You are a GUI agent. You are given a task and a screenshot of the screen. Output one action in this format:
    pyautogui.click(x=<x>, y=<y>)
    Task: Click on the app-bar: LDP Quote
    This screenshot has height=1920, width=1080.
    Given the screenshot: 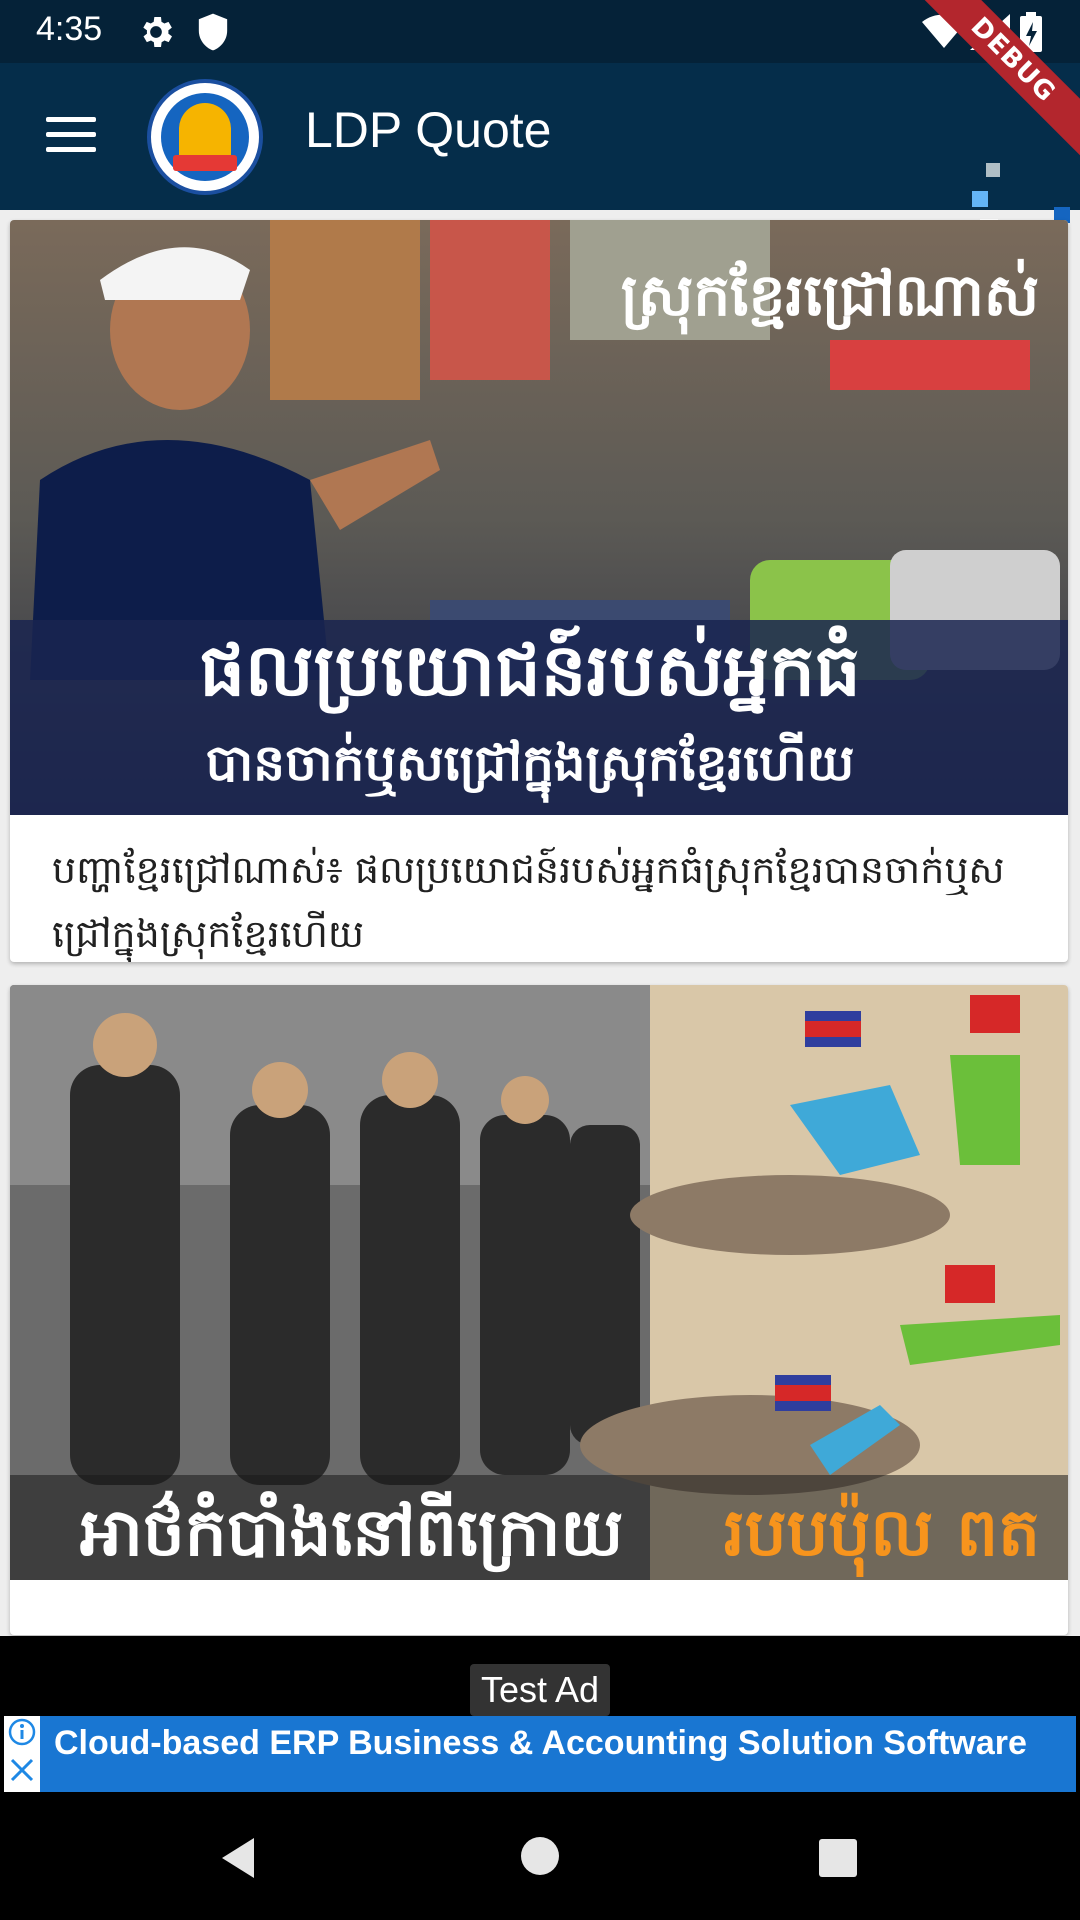 What is the action you would take?
    pyautogui.click(x=540, y=160)
    